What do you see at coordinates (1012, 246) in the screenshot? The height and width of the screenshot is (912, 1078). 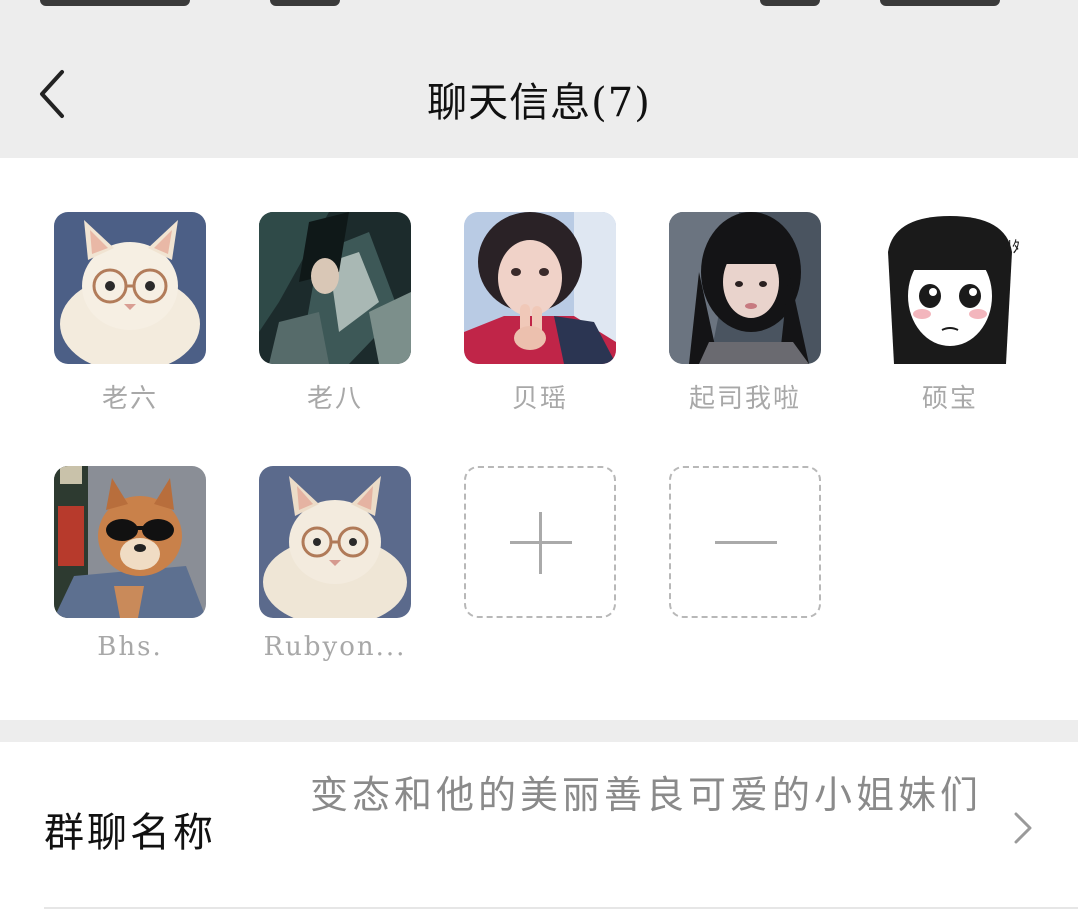 I see `svg-text: ﾘﾀ` at bounding box center [1012, 246].